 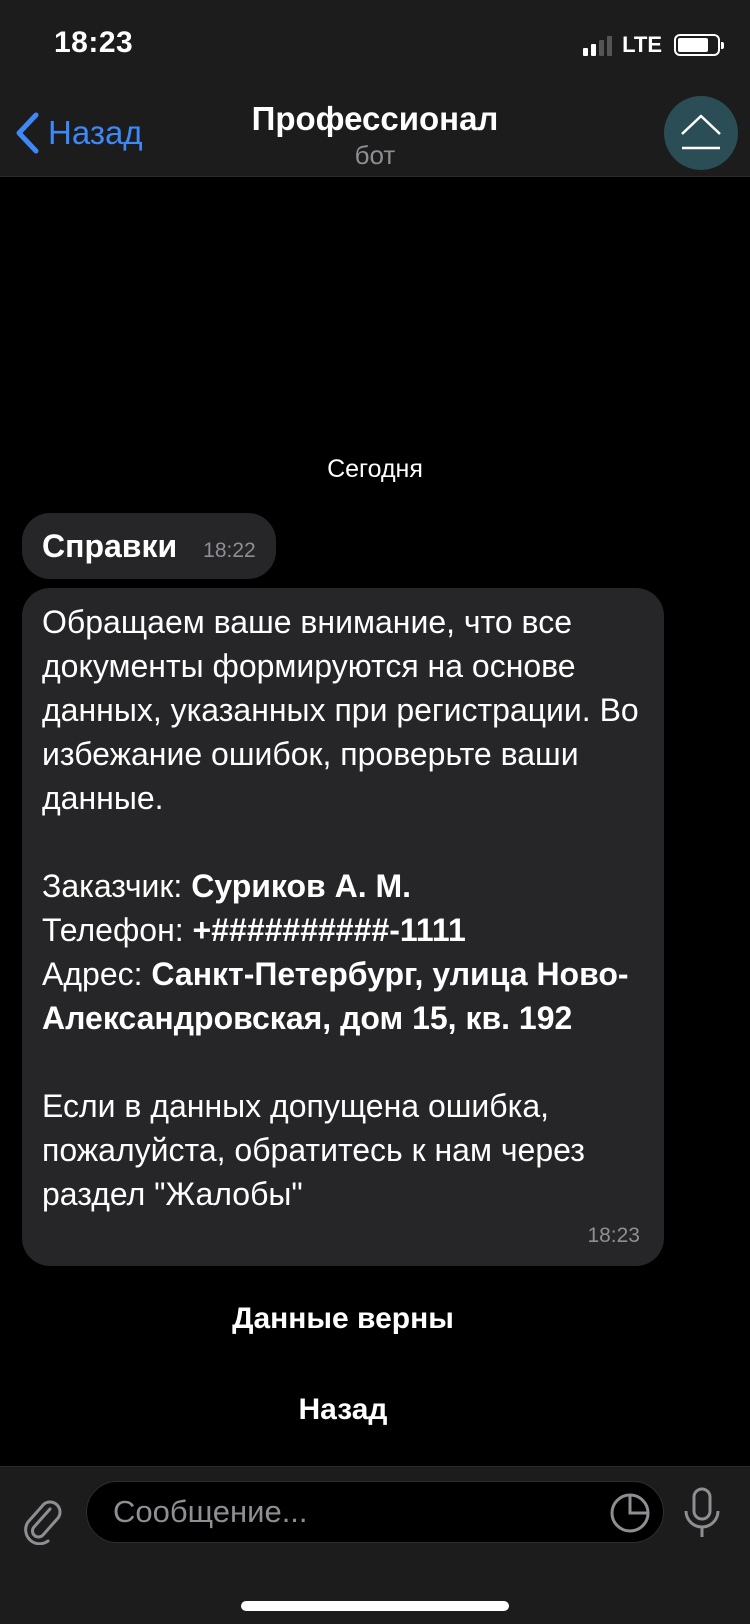 What do you see at coordinates (343, 1319) in the screenshot?
I see `data-correct-button: Данные верны` at bounding box center [343, 1319].